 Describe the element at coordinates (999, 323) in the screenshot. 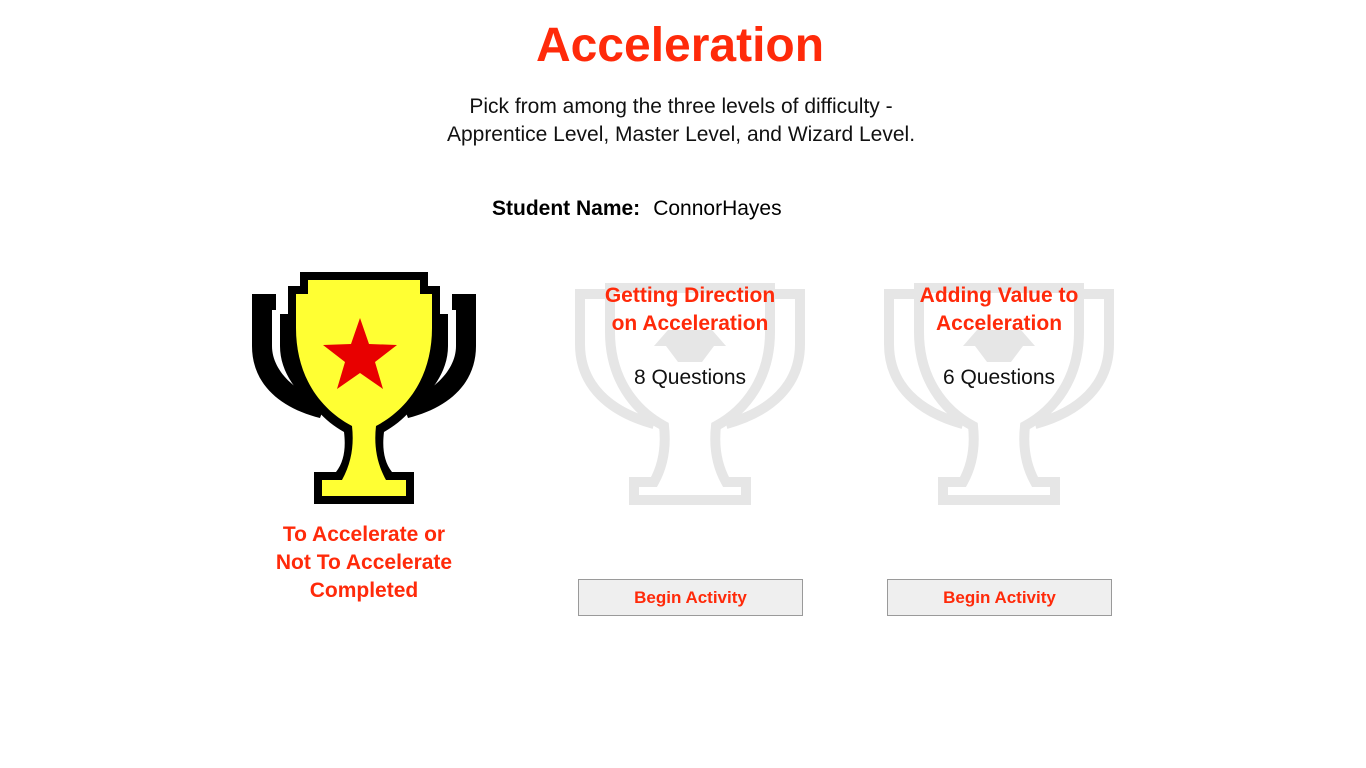

I see `activity-title-line-2: Acceleration` at that location.